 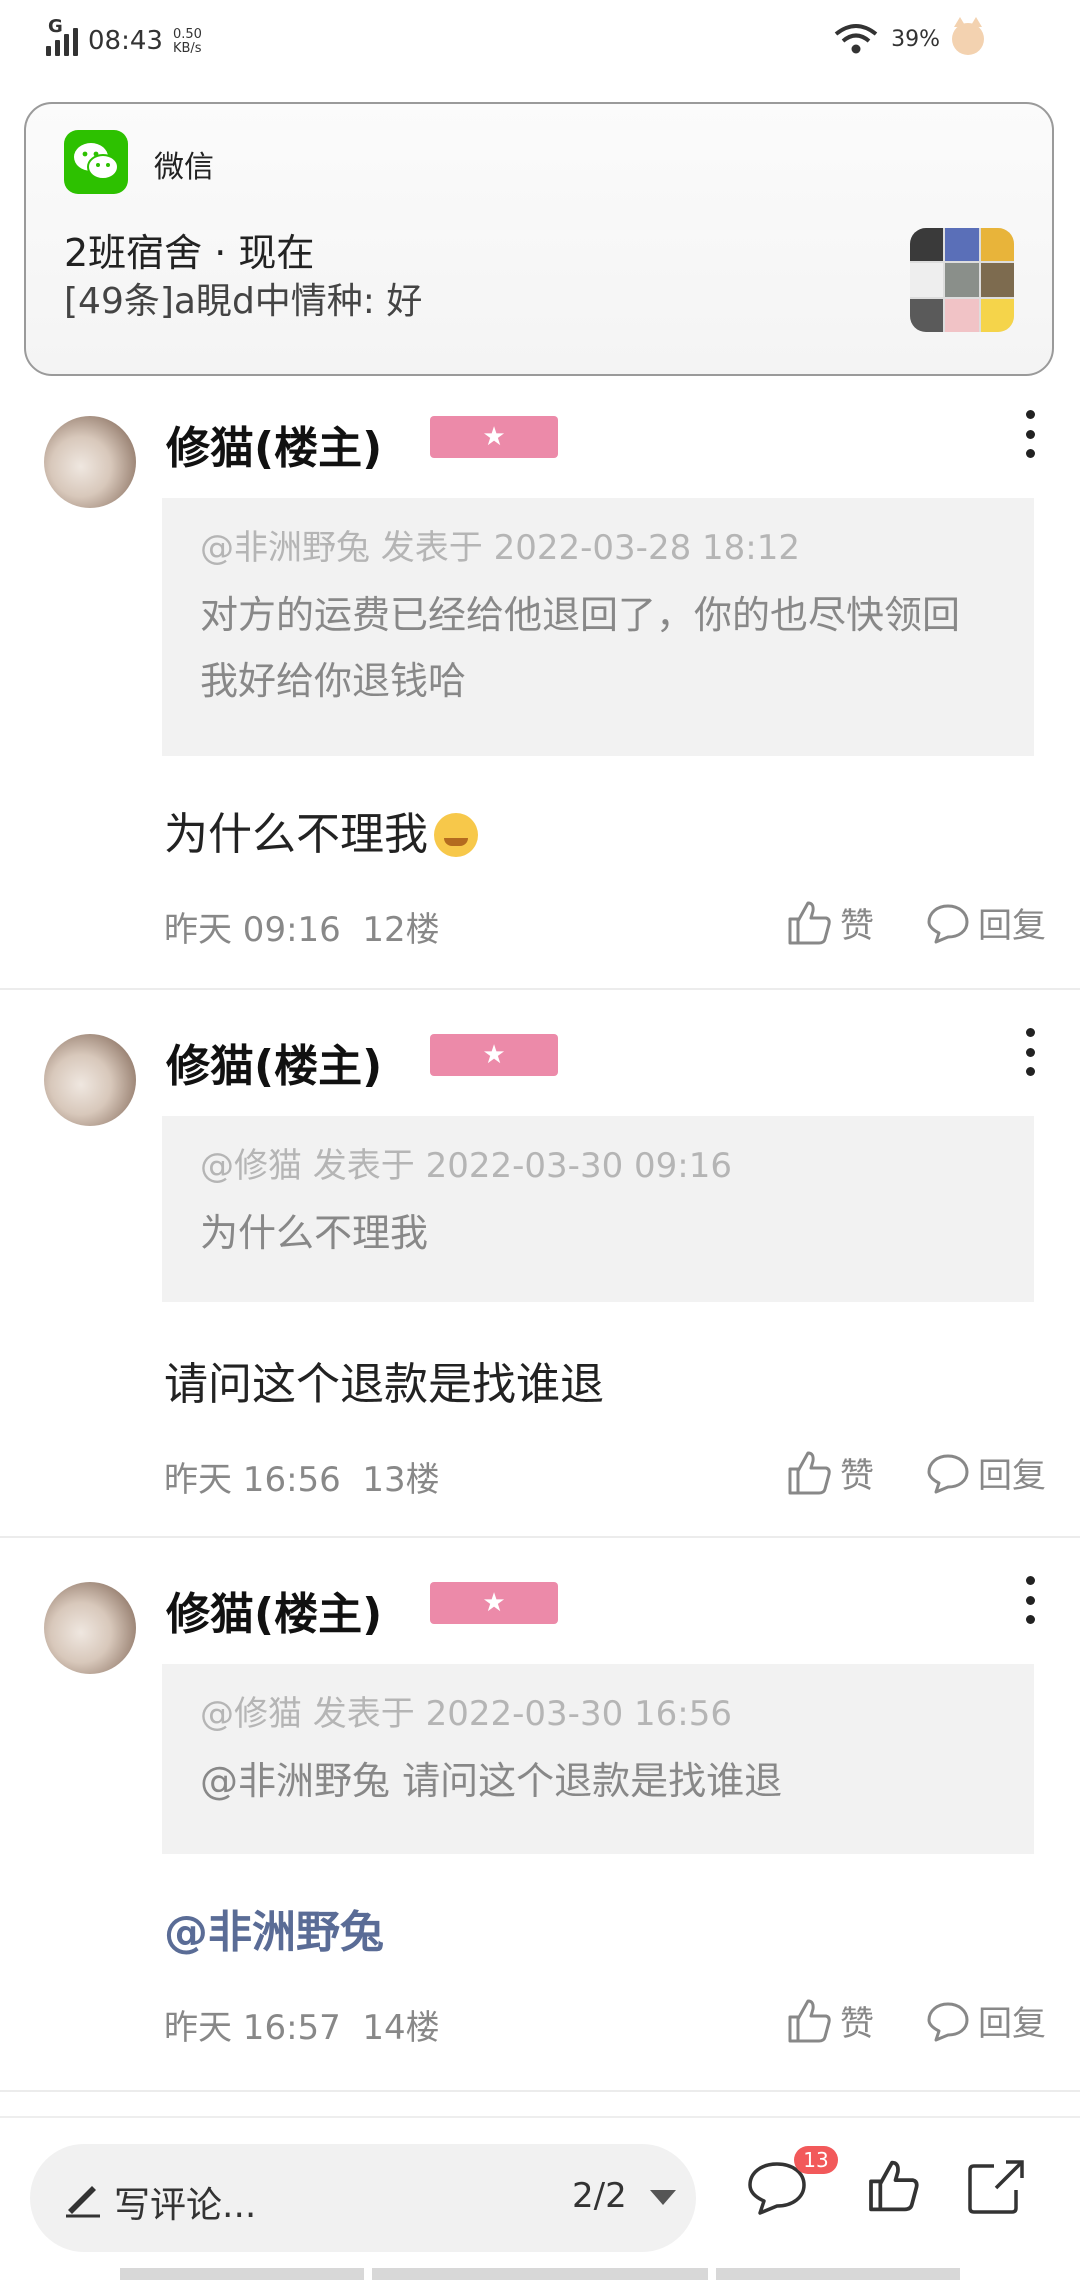 What do you see at coordinates (539, 239) in the screenshot?
I see `wechat-notification: 微信 2班宿舍 · 现在 [49条]a睍d中情种: 好` at bounding box center [539, 239].